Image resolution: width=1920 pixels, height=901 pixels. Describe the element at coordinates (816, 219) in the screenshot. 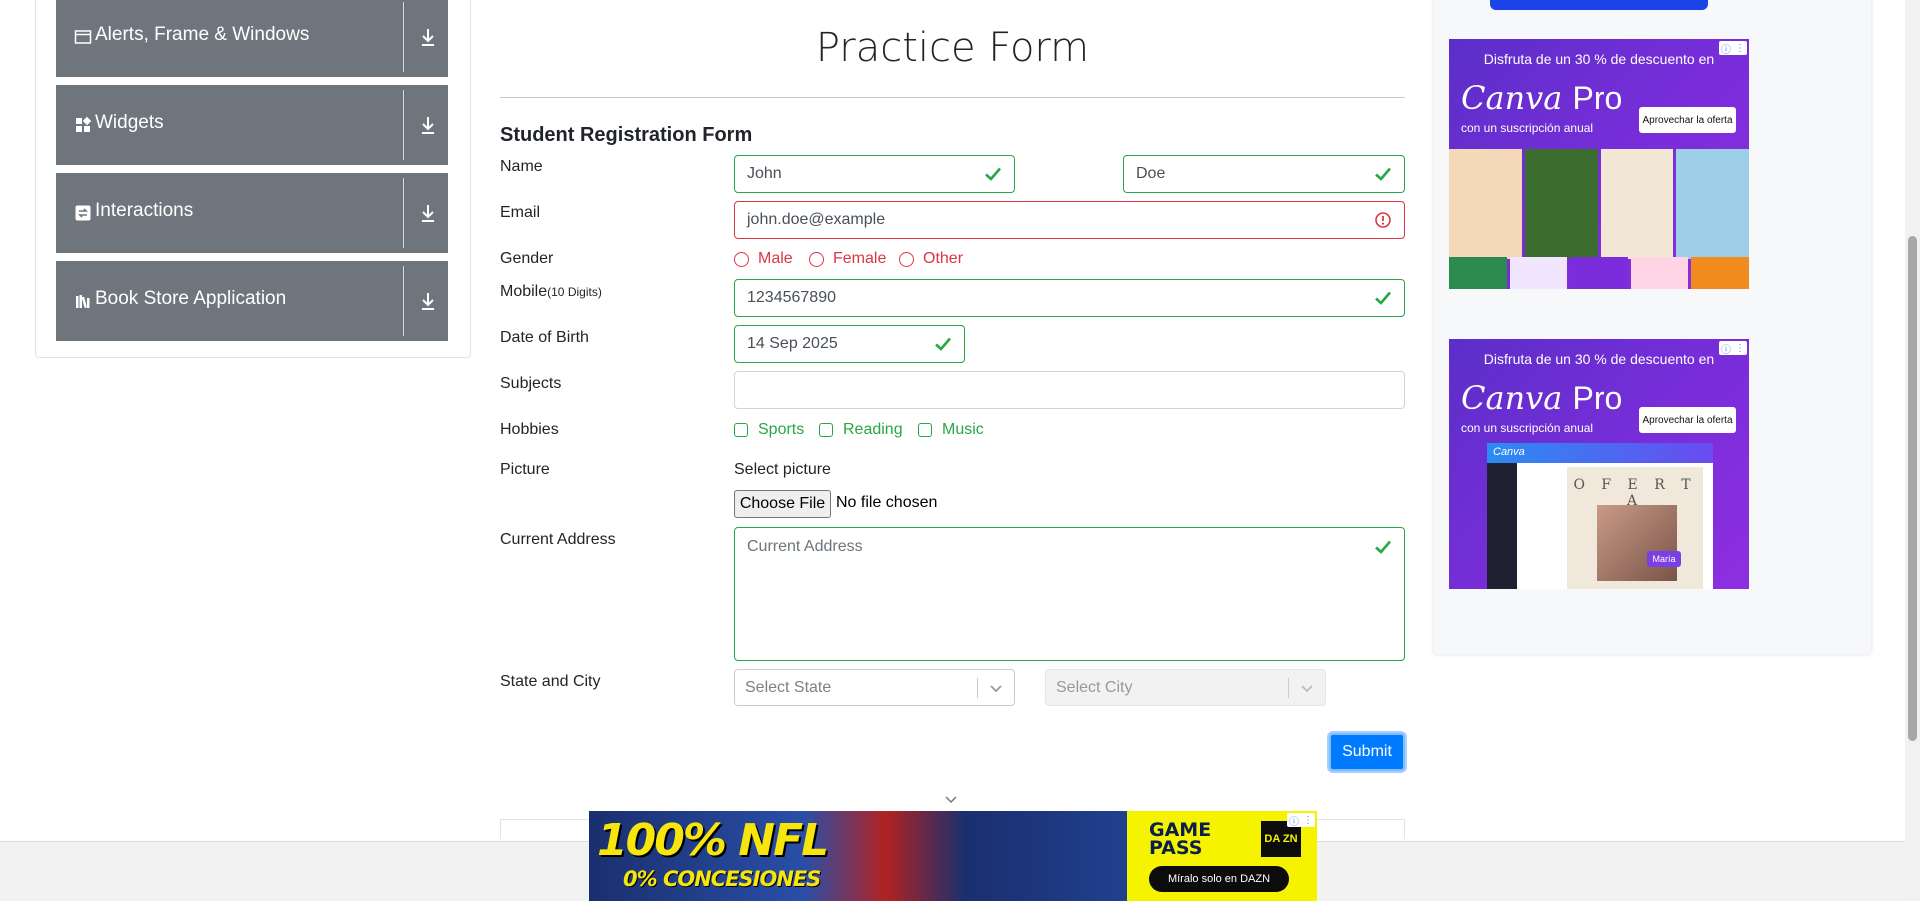

I see `email-value: john.doe@example` at that location.